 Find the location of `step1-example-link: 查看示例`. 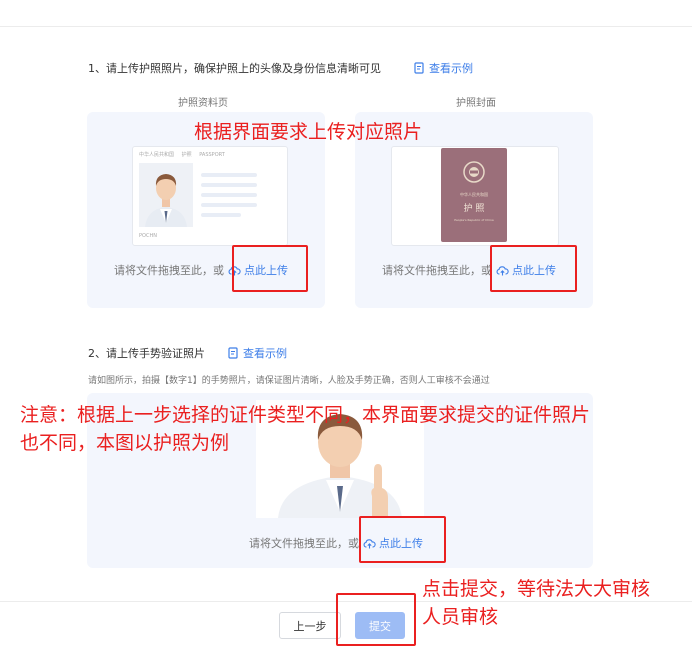

step1-example-link: 查看示例 is located at coordinates (443, 68).